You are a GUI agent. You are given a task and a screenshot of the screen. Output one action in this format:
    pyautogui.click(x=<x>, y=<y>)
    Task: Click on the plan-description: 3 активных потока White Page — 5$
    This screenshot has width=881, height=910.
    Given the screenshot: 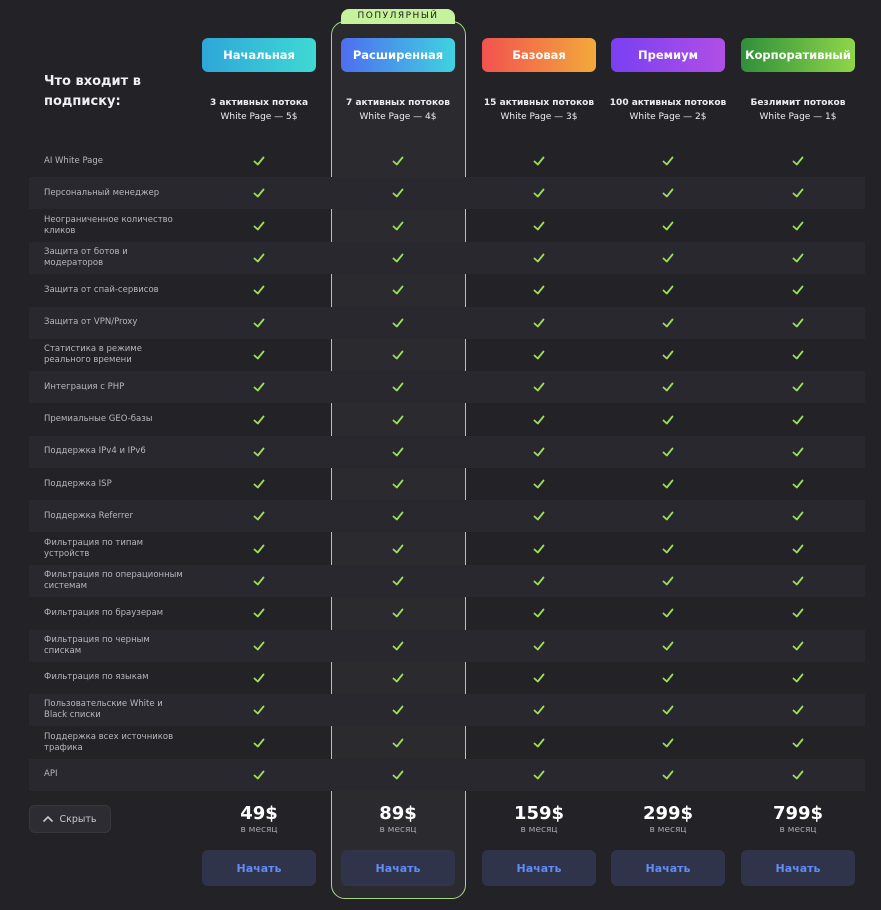 What is the action you would take?
    pyautogui.click(x=259, y=110)
    